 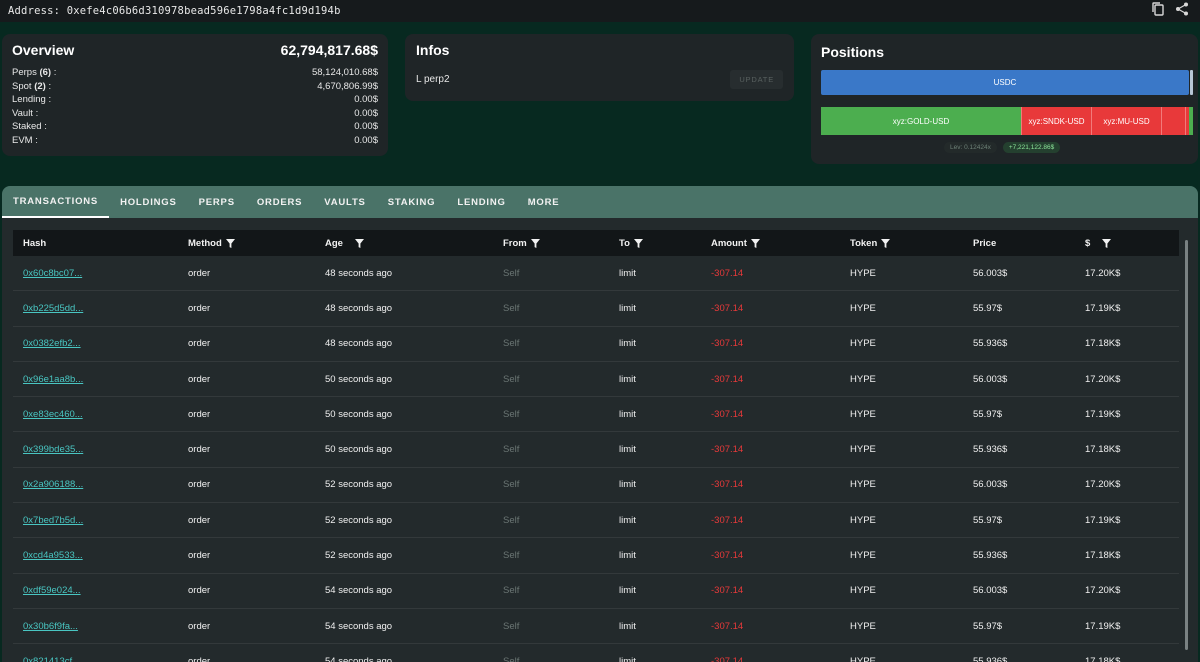 I want to click on position-segment-gold: xyz:GOLD-USD, so click(x=921, y=121).